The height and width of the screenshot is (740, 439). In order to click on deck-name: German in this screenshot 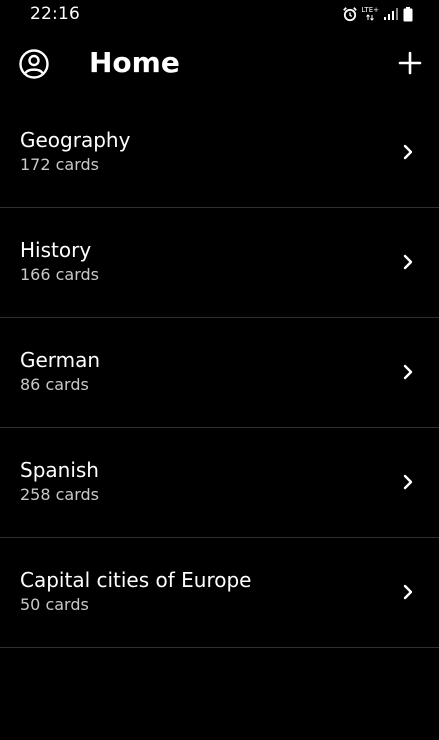, I will do `click(60, 360)`.